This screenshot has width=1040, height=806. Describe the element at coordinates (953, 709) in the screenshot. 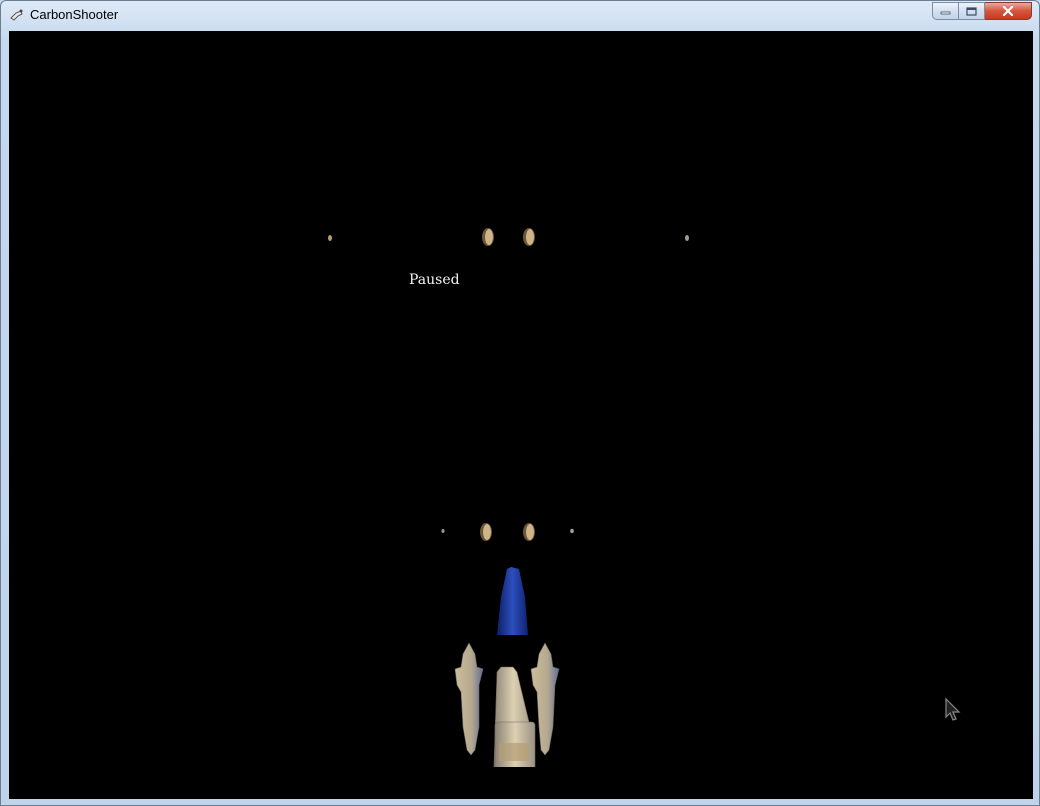

I see `mouse-cursor-icon` at that location.